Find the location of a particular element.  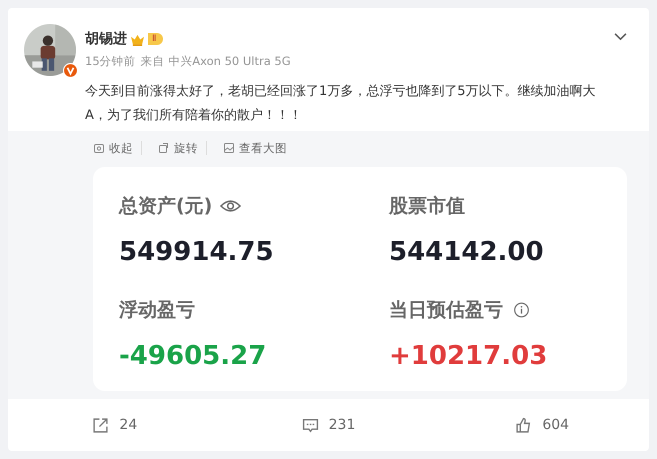

thumbs-up-icon is located at coordinates (523, 425).